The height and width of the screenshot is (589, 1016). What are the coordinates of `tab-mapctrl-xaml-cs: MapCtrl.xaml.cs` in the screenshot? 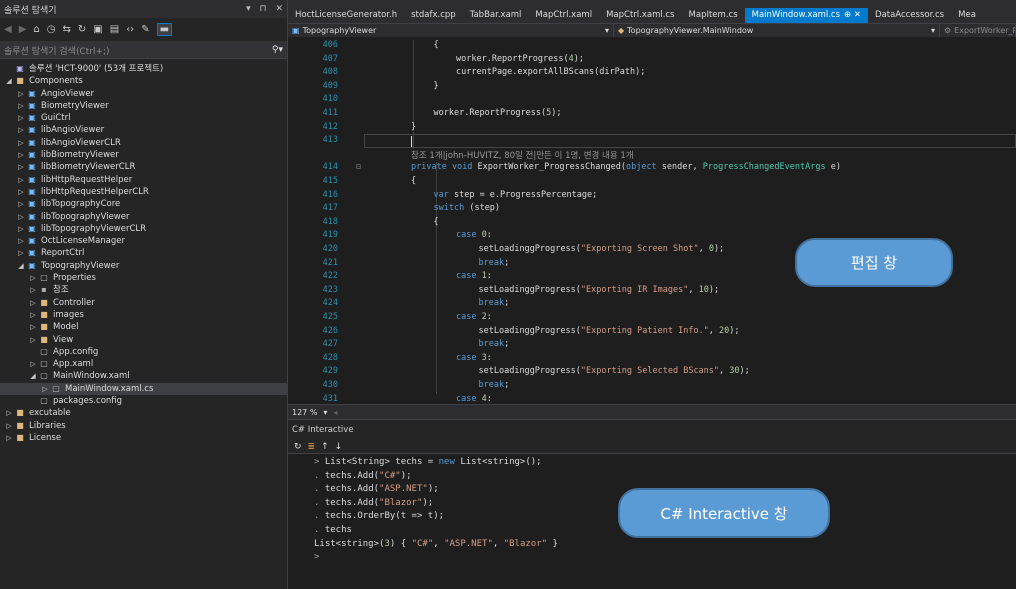 It's located at (640, 15).